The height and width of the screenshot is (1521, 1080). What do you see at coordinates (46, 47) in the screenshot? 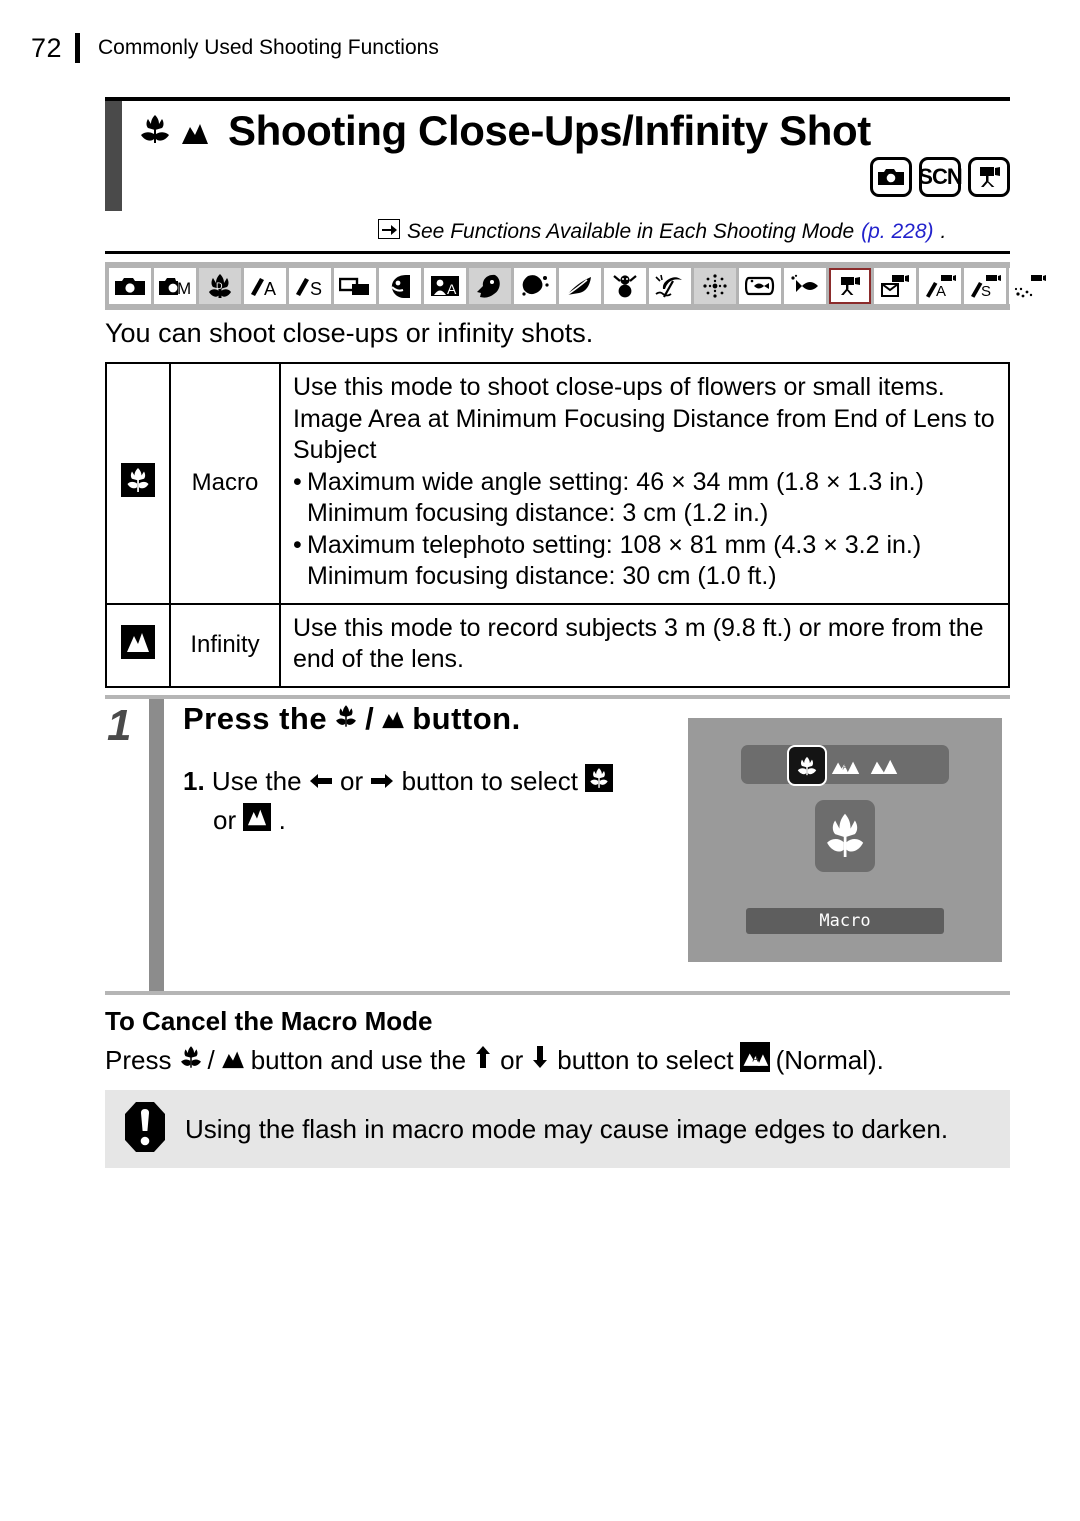
I see `page-number: 72` at bounding box center [46, 47].